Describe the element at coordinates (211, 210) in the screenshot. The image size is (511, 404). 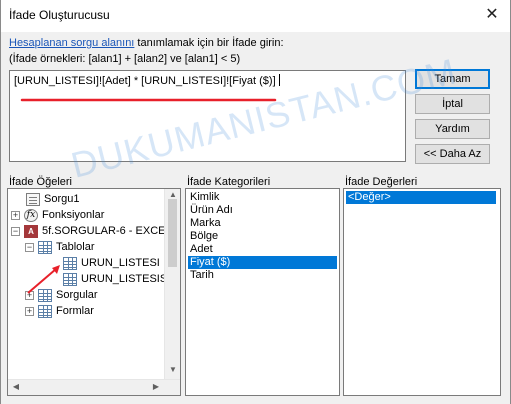
I see `category-item: Ürün Adı` at that location.